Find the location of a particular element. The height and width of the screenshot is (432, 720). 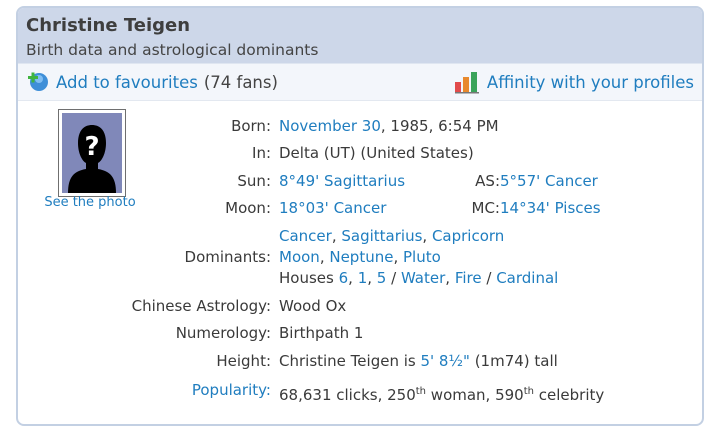

moon-value: 18°03' Cancer is located at coordinates (332, 208).